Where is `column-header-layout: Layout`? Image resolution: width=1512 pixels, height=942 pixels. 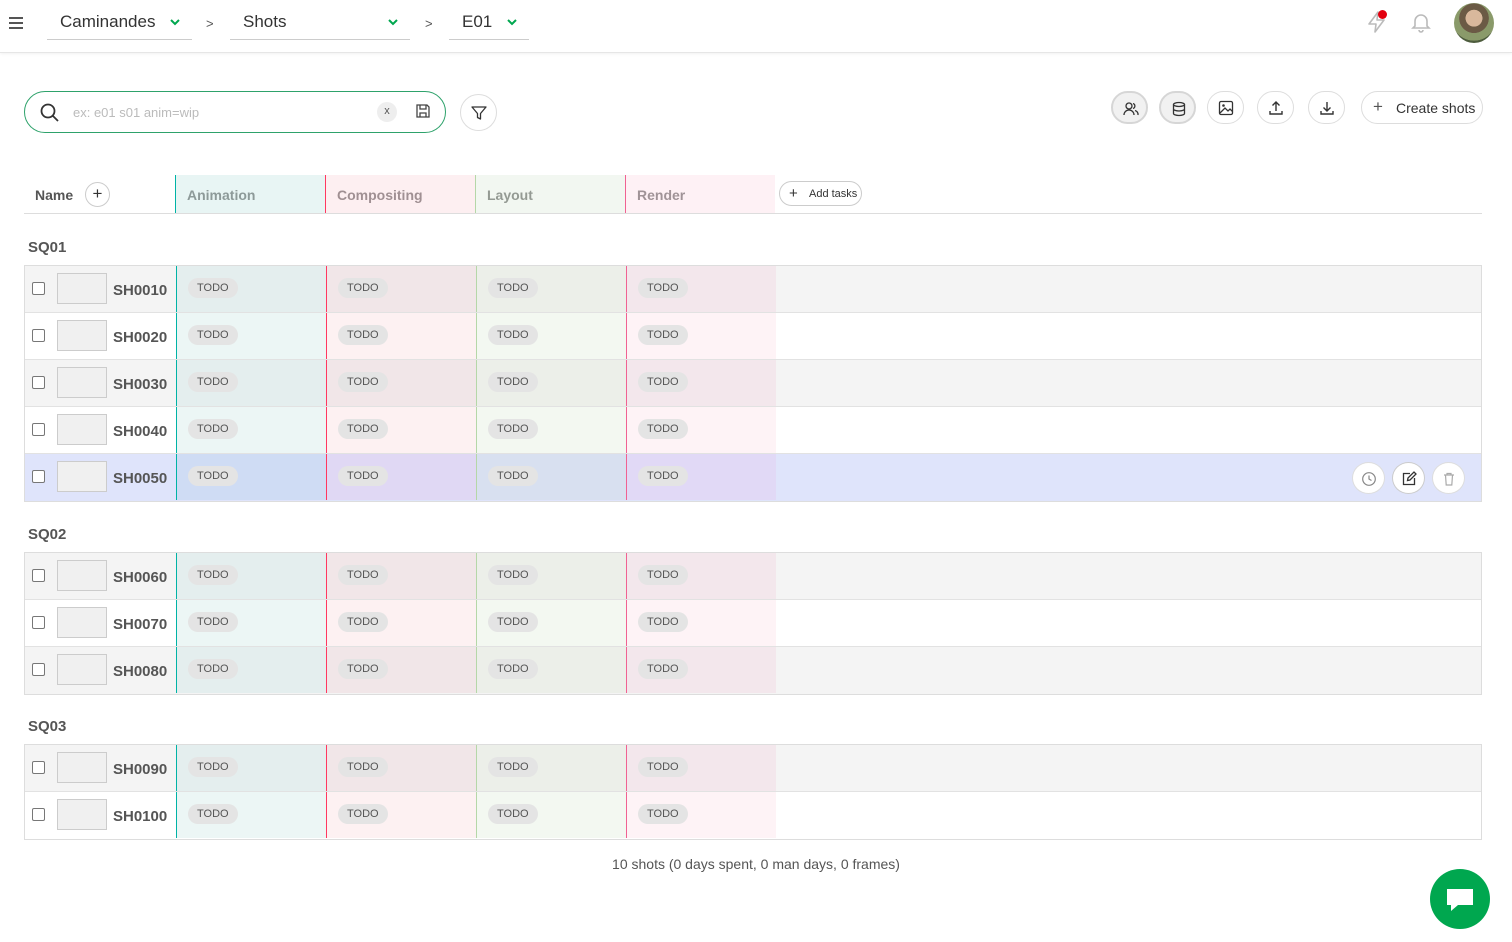
column-header-layout: Layout is located at coordinates (550, 194).